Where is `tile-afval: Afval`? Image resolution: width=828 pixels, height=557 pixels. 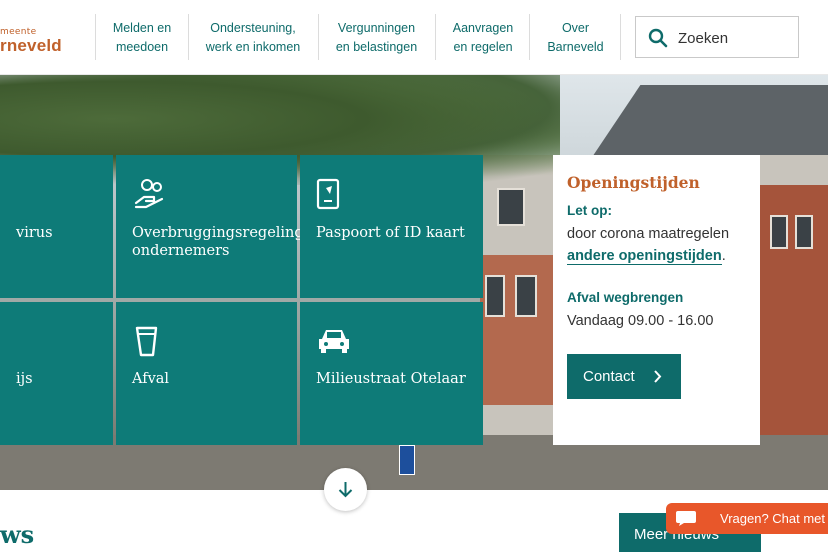
tile-afval: Afval is located at coordinates (206, 373).